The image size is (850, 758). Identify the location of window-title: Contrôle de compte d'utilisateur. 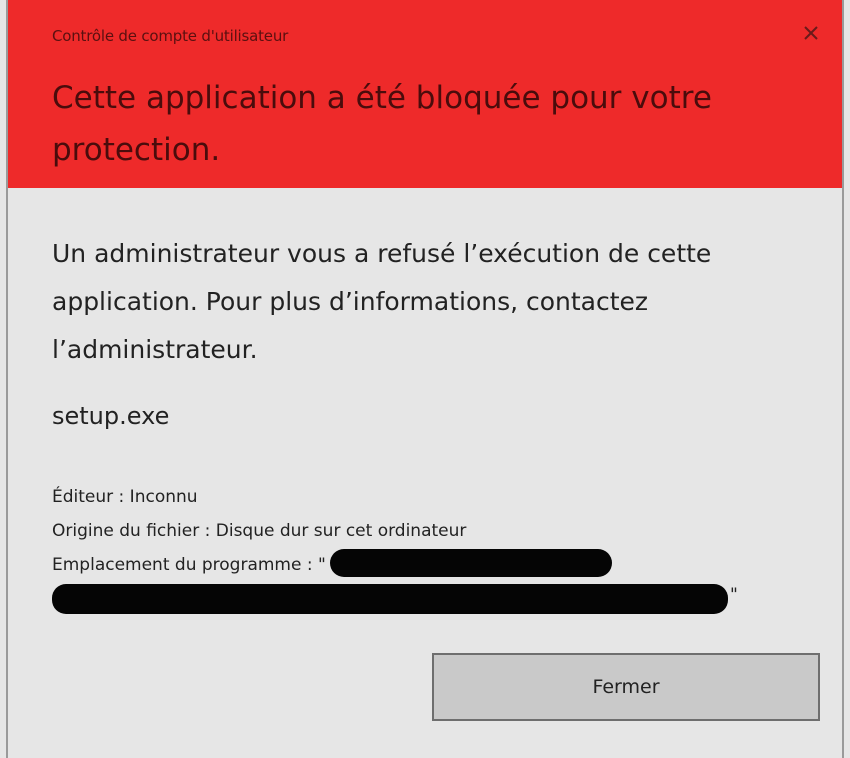
(170, 36).